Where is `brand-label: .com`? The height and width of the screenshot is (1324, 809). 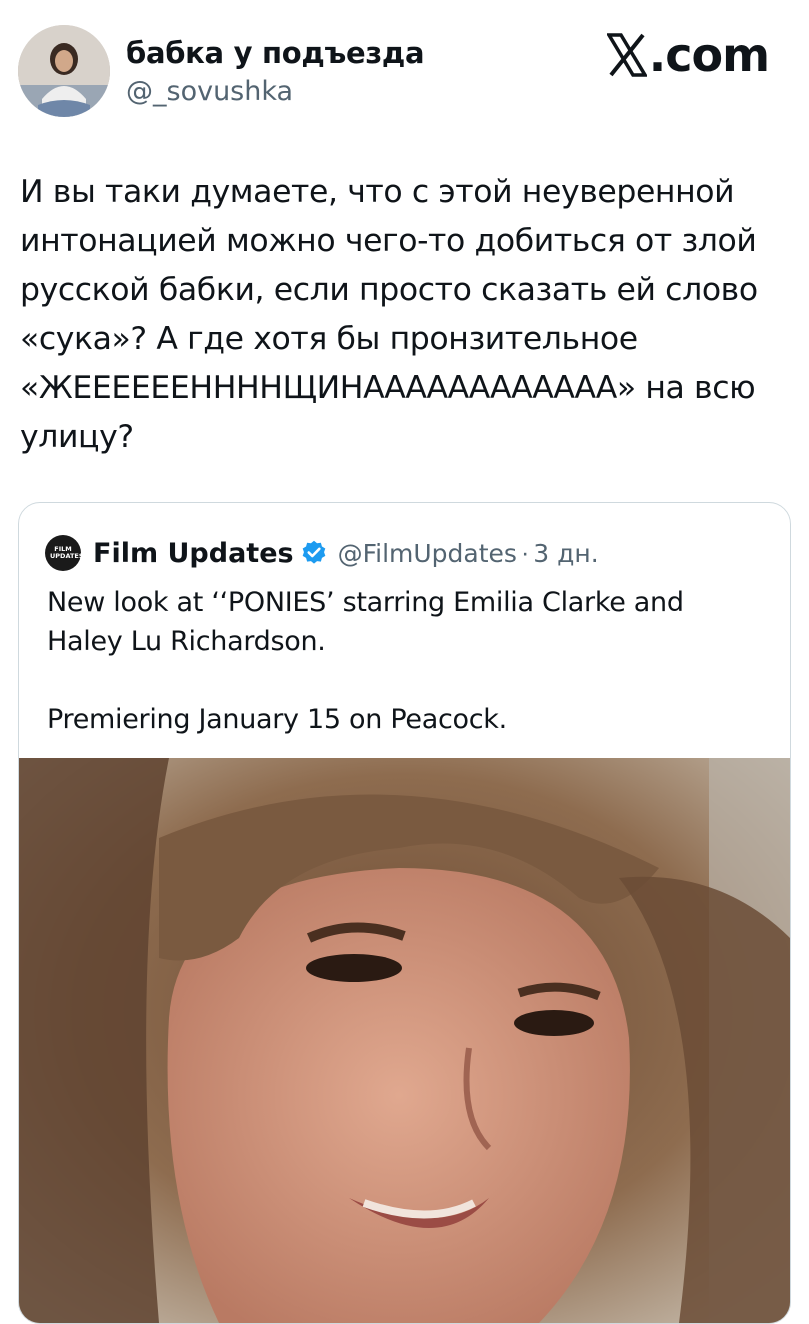 brand-label: .com is located at coordinates (709, 55).